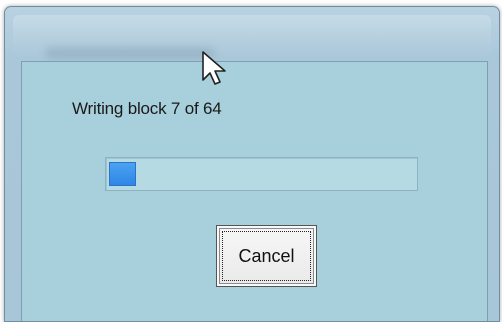  What do you see at coordinates (214, 68) in the screenshot?
I see `mouse-pointer-icon` at bounding box center [214, 68].